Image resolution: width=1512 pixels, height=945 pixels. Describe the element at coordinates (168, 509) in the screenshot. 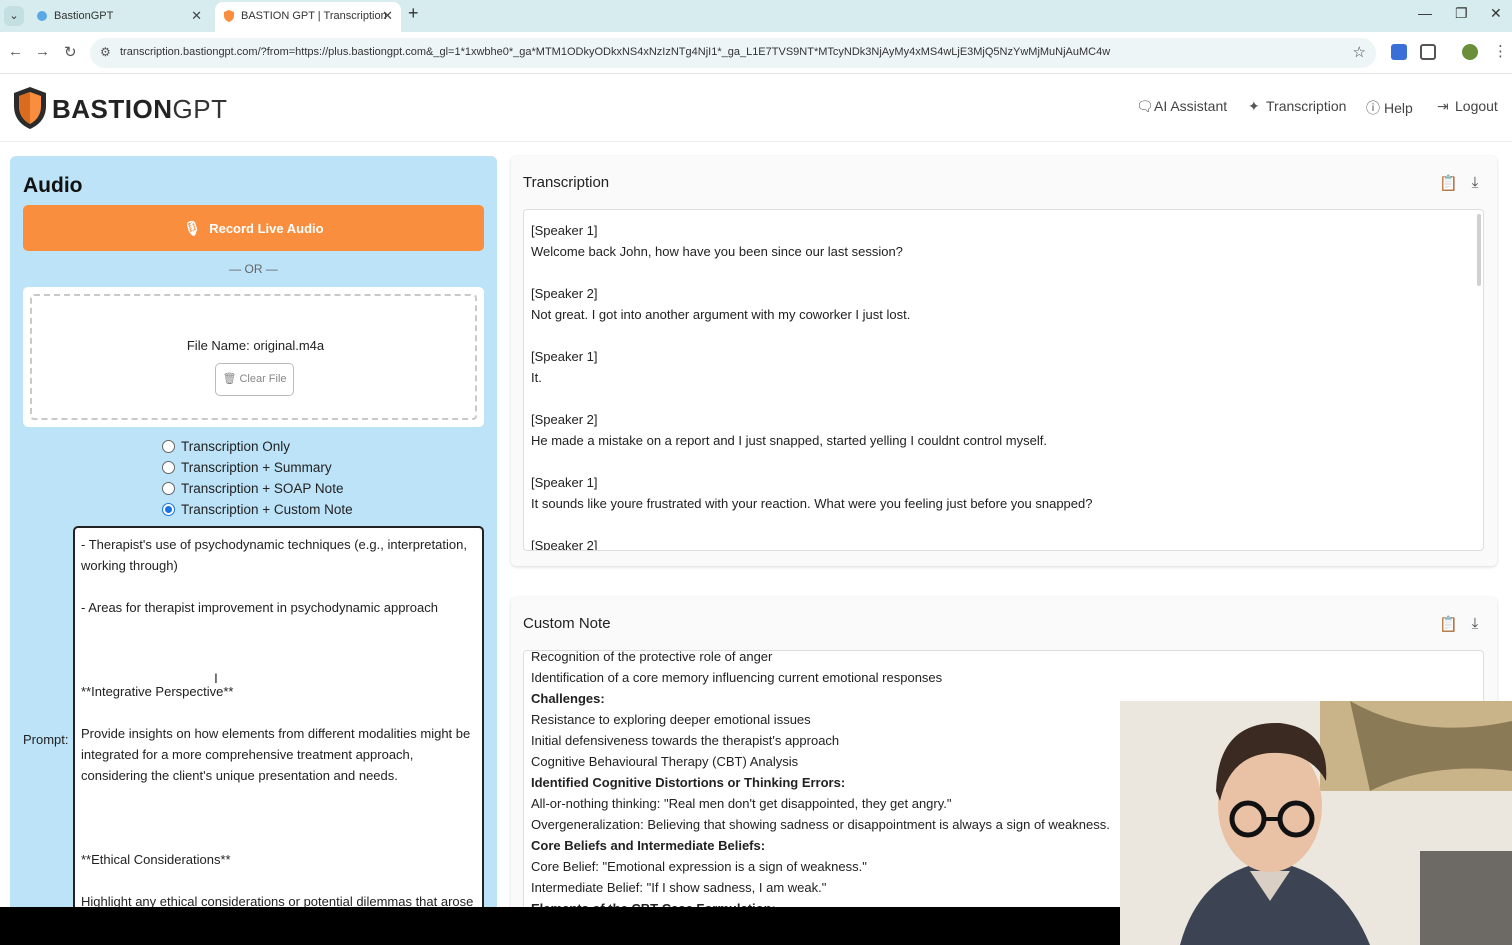

I see `radio-button-checked` at that location.